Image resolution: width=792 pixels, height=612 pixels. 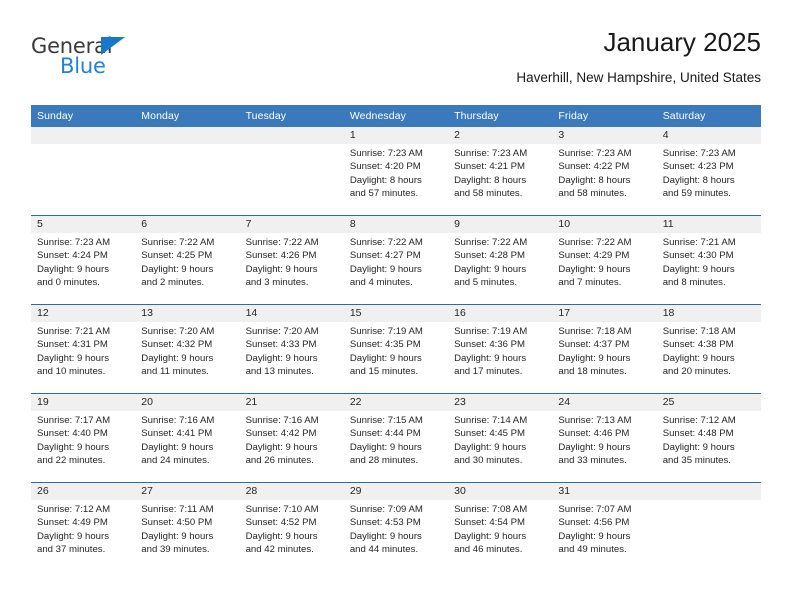 I want to click on daylight-text-line2: and 59 minutes., so click(x=696, y=193).